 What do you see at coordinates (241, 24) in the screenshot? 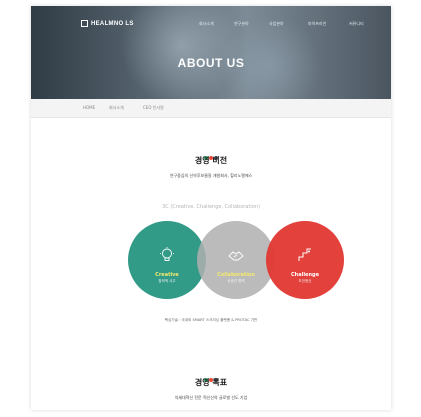
I see `nav-item-research: 연구분야` at bounding box center [241, 24].